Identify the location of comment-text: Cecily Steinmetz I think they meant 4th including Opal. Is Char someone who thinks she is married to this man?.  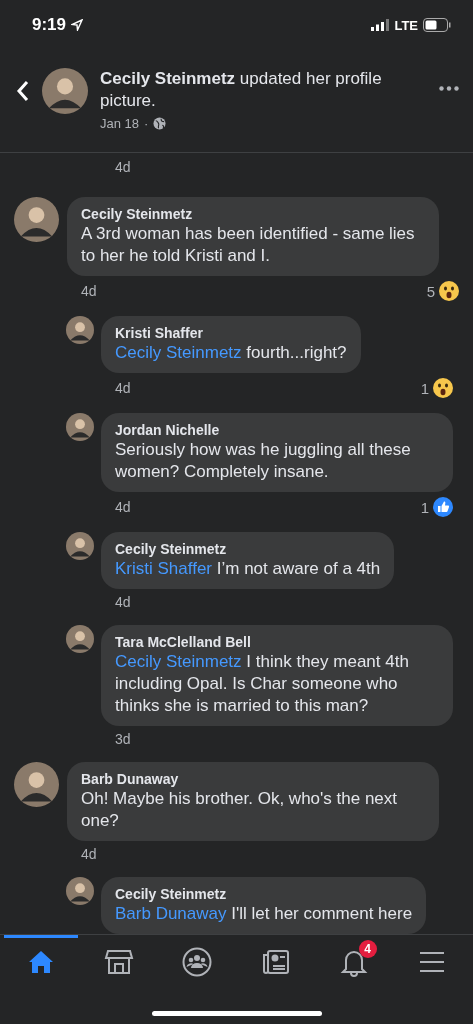
(262, 684).